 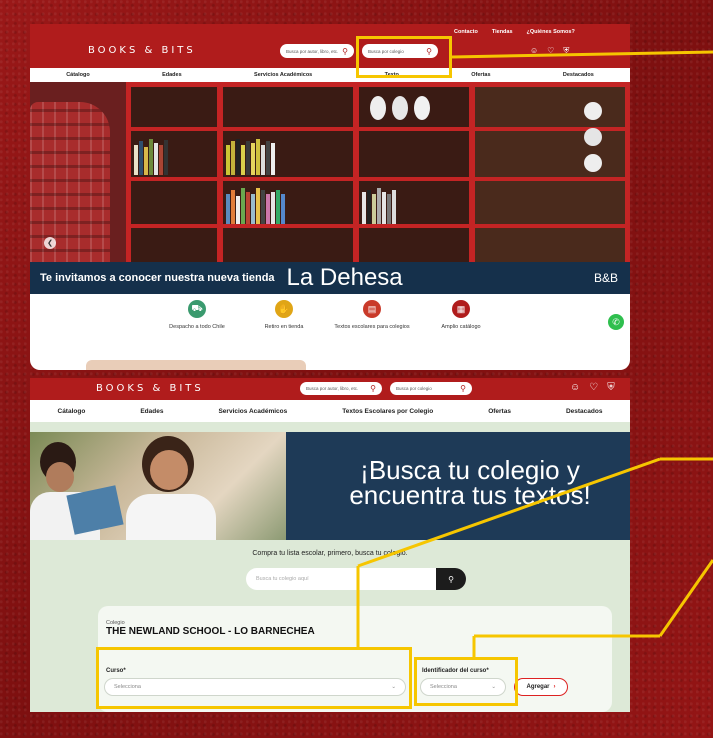 I want to click on school-search-button: ⚲, so click(x=451, y=579).